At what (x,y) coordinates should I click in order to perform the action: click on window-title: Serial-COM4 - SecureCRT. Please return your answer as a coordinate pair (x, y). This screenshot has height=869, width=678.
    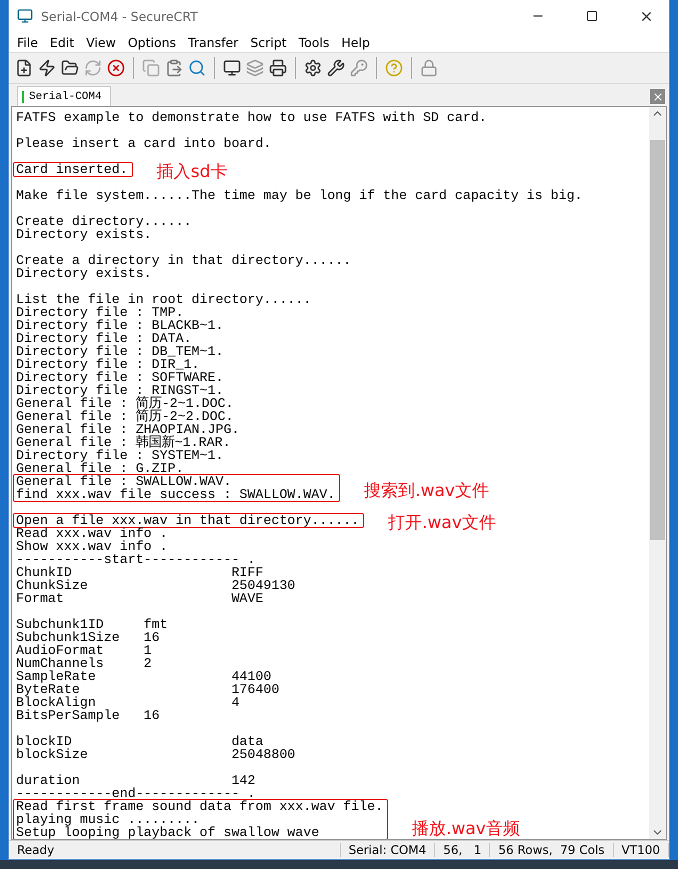
    Looking at the image, I should click on (120, 16).